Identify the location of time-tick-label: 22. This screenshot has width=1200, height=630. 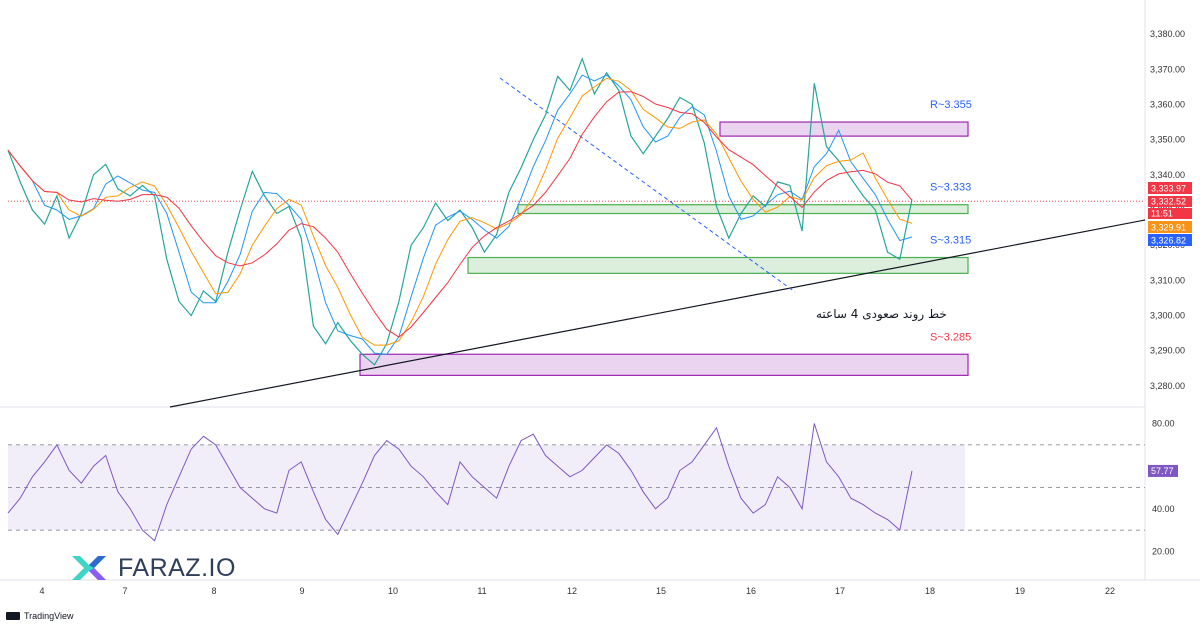
(1110, 591).